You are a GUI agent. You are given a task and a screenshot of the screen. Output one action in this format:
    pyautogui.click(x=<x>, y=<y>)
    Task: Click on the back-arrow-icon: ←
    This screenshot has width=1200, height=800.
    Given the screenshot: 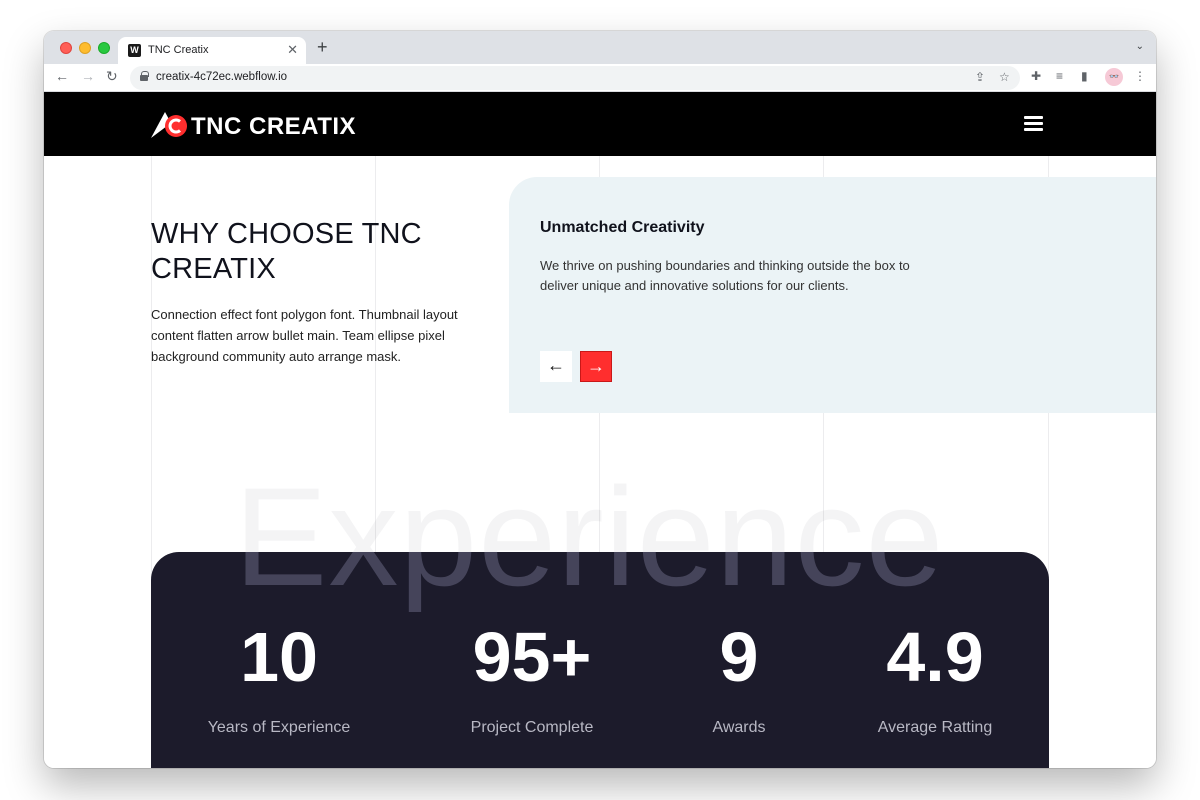 What is the action you would take?
    pyautogui.click(x=62, y=76)
    